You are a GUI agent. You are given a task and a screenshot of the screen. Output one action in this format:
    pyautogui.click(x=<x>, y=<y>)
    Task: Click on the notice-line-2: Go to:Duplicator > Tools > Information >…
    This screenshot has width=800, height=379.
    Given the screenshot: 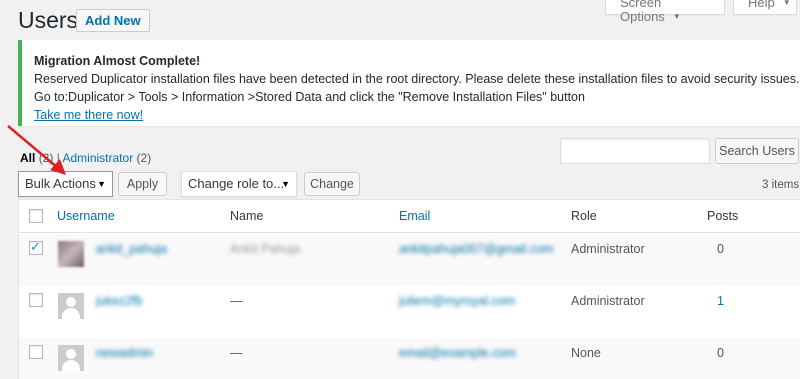 What is the action you would take?
    pyautogui.click(x=309, y=97)
    